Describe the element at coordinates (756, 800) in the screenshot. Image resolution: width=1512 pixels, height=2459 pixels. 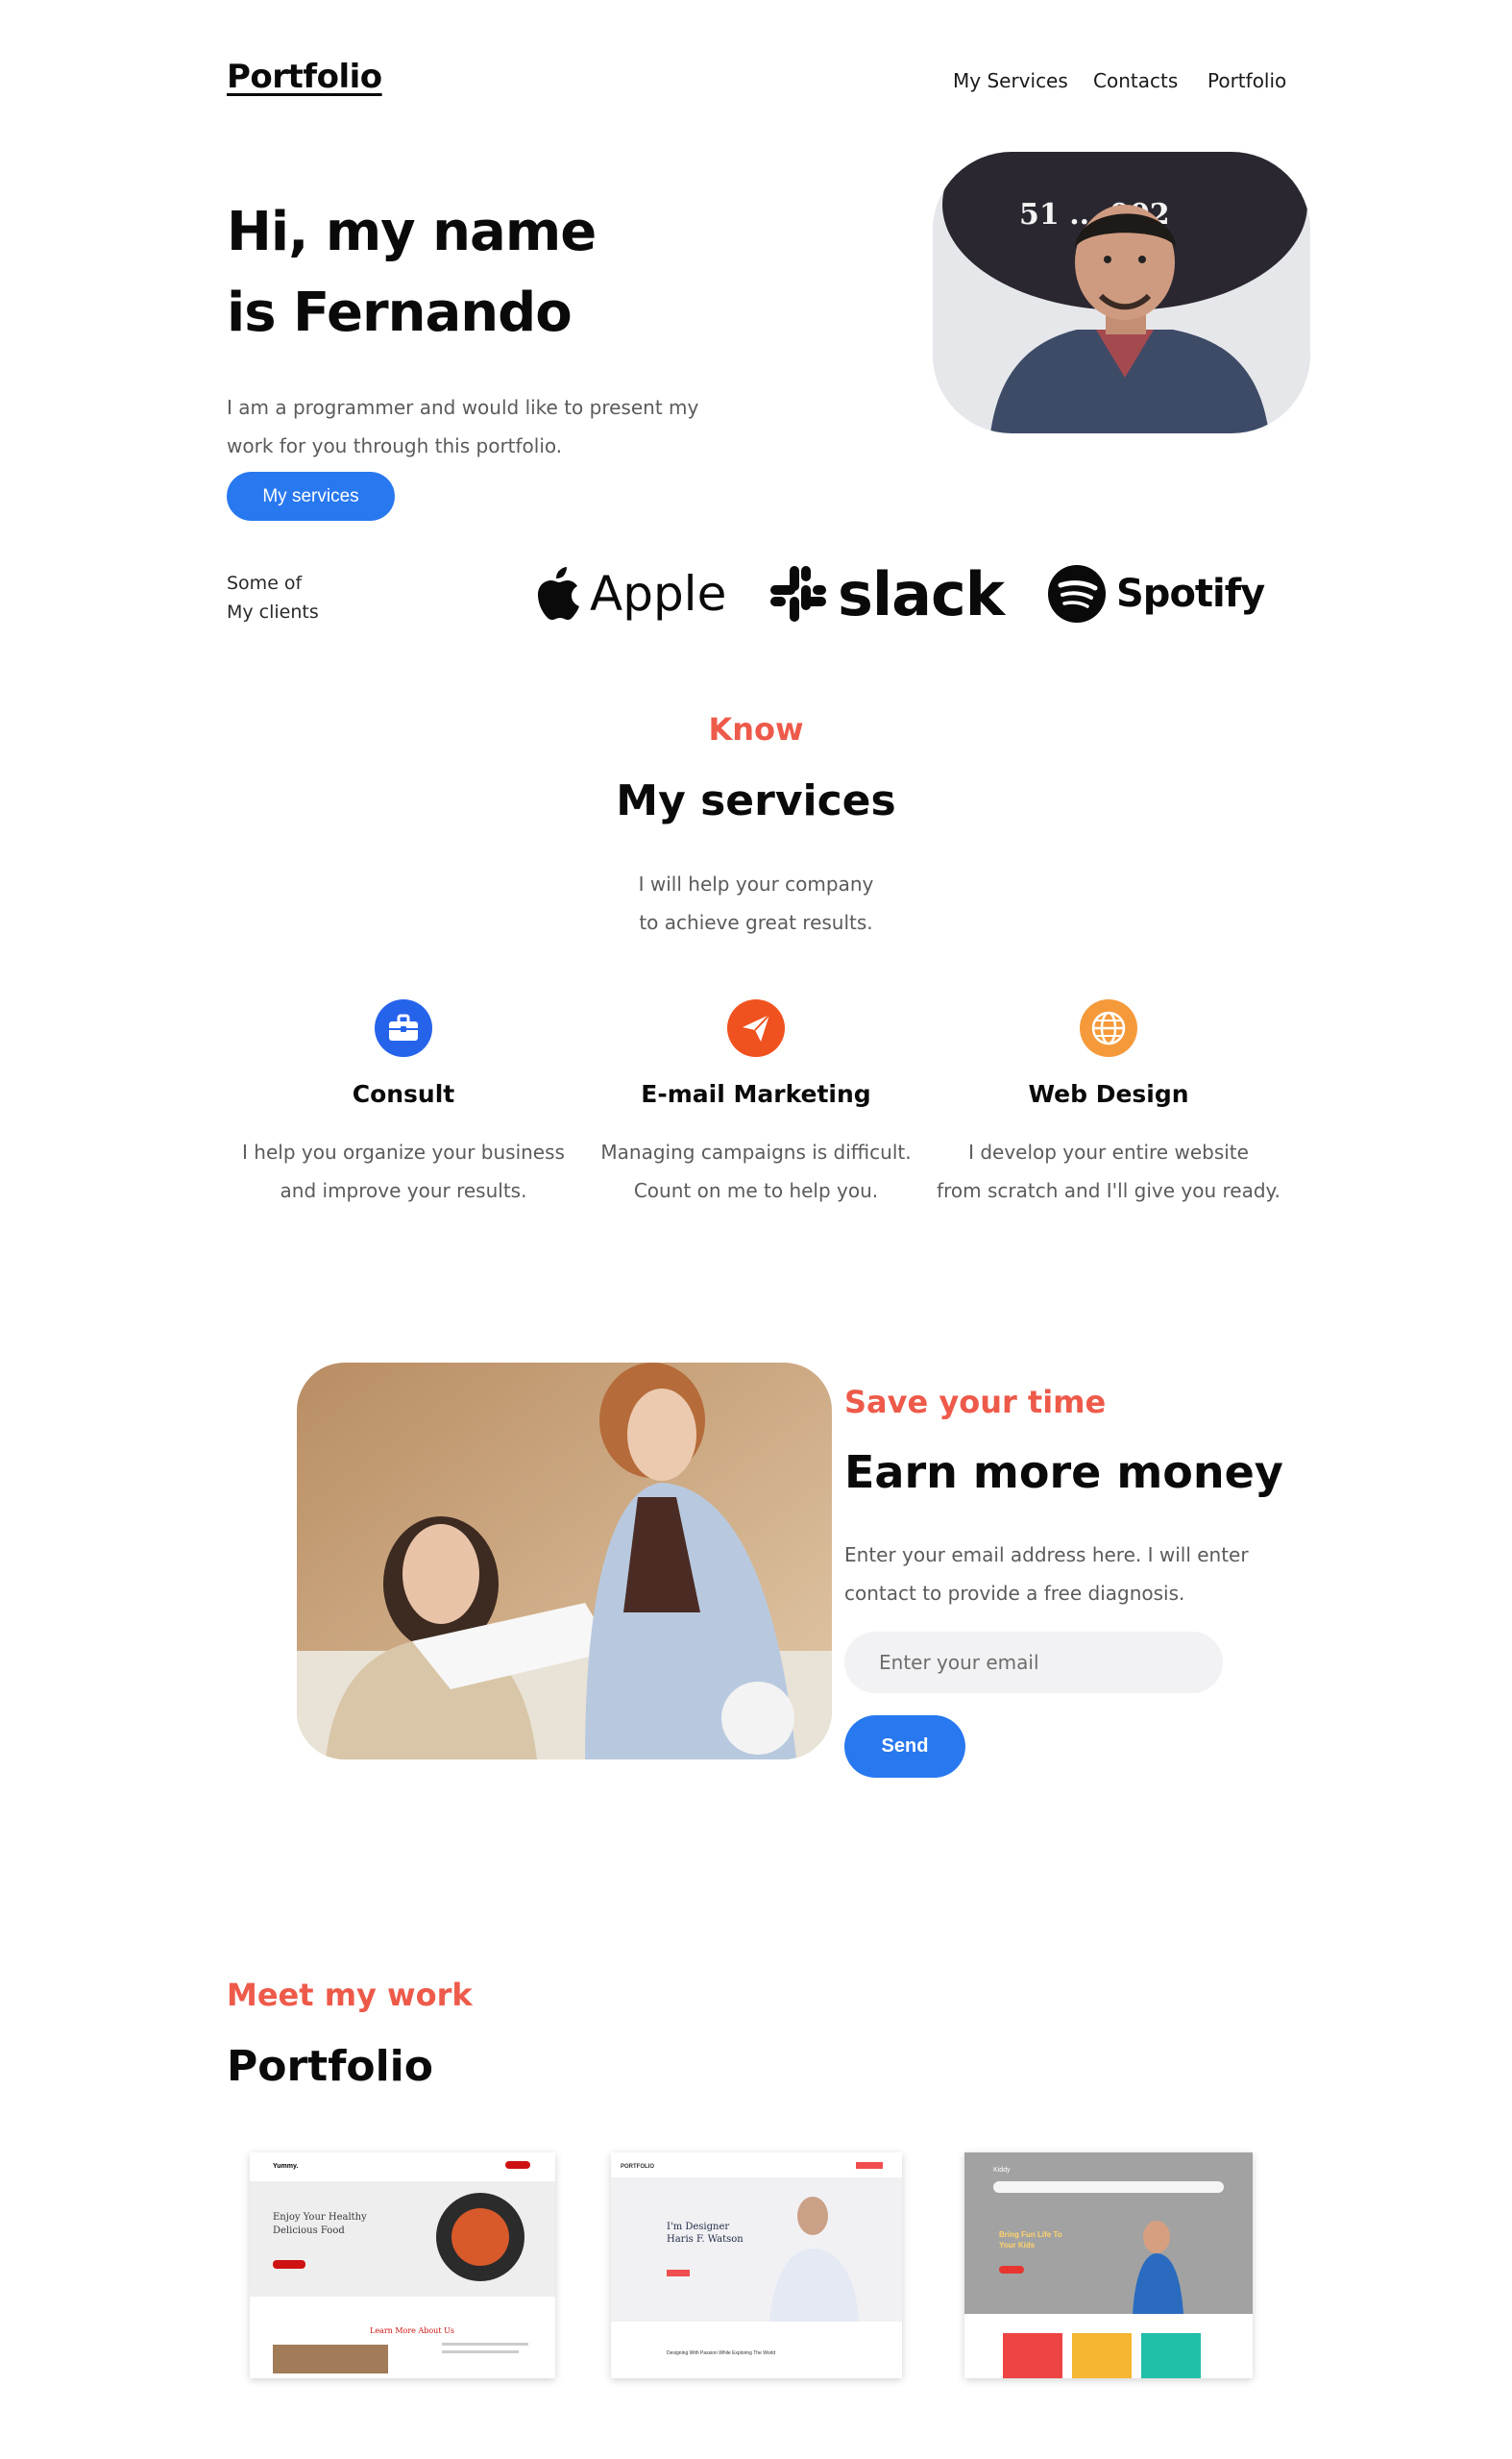
I see `services-title: My services` at that location.